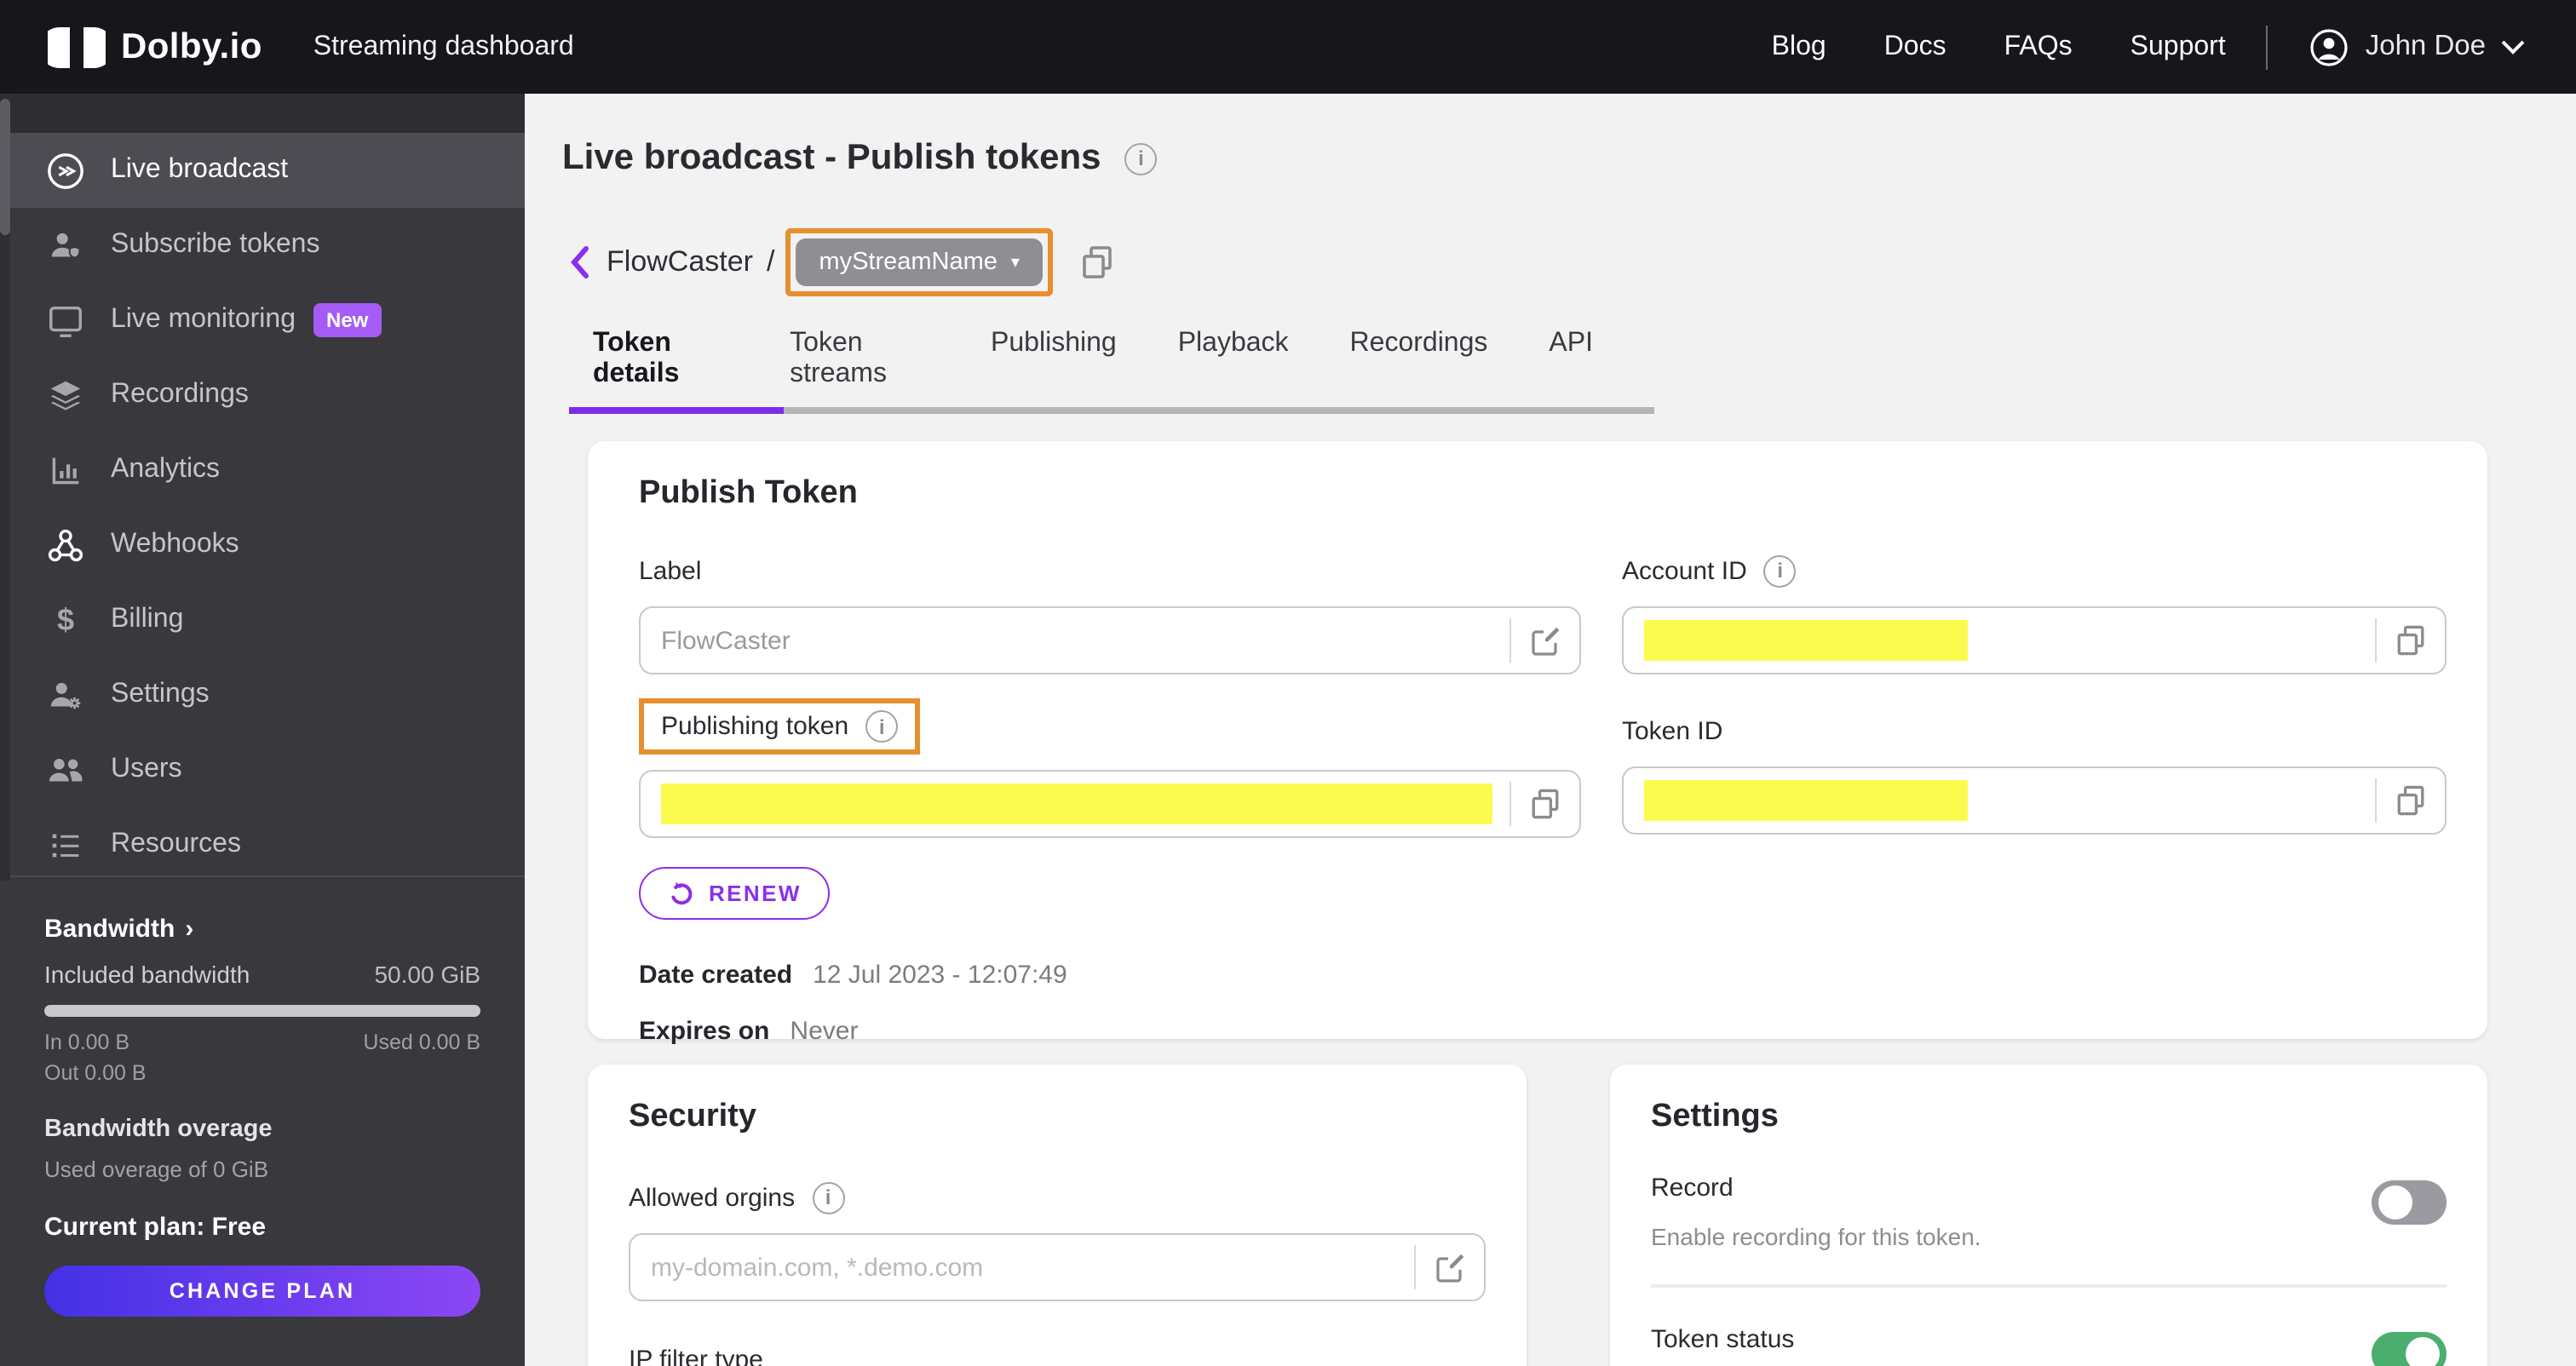  I want to click on renew-button-label: RENEW, so click(755, 893).